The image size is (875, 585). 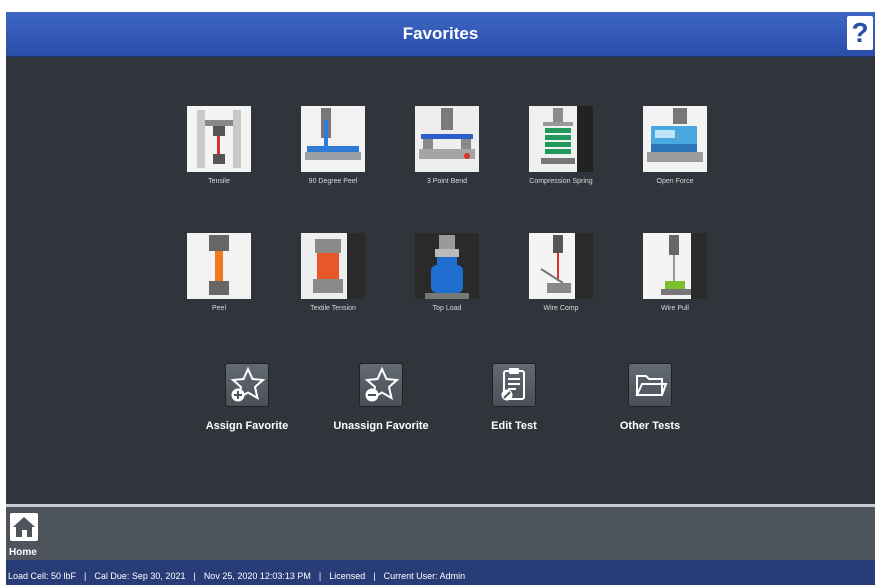 I want to click on favorite-label: Compression Spring, so click(x=561, y=181).